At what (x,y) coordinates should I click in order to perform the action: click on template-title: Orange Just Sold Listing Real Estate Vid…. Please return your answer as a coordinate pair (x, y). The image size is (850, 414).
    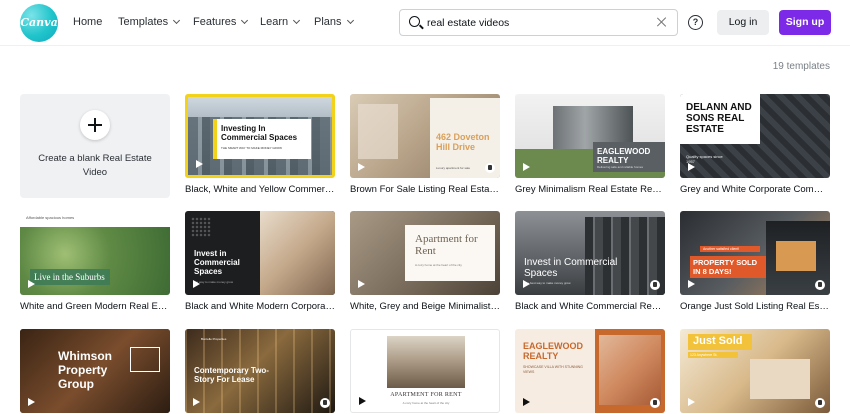
    Looking at the image, I should click on (755, 306).